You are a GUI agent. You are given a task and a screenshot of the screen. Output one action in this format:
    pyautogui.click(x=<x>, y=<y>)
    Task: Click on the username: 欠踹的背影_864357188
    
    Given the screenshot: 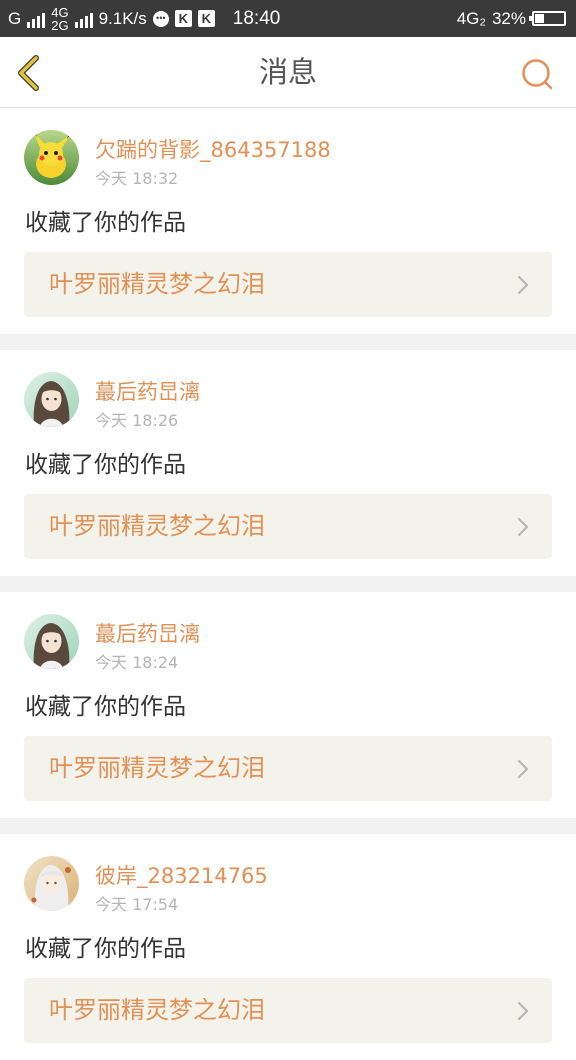 What is the action you would take?
    pyautogui.click(x=213, y=149)
    